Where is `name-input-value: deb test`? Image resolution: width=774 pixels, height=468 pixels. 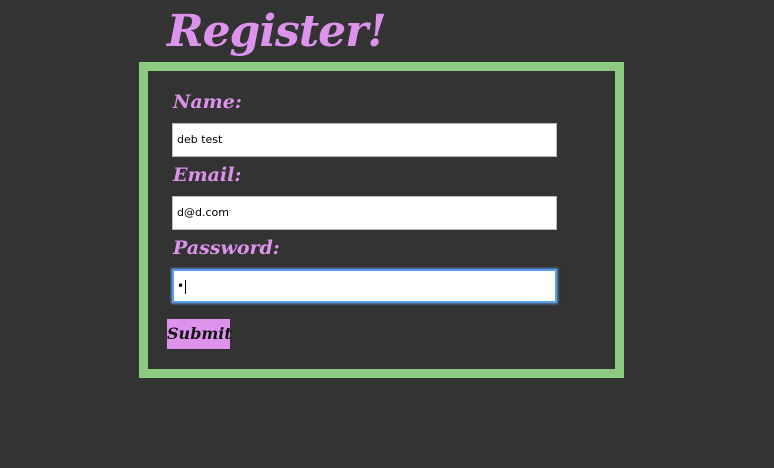 name-input-value: deb test is located at coordinates (200, 139).